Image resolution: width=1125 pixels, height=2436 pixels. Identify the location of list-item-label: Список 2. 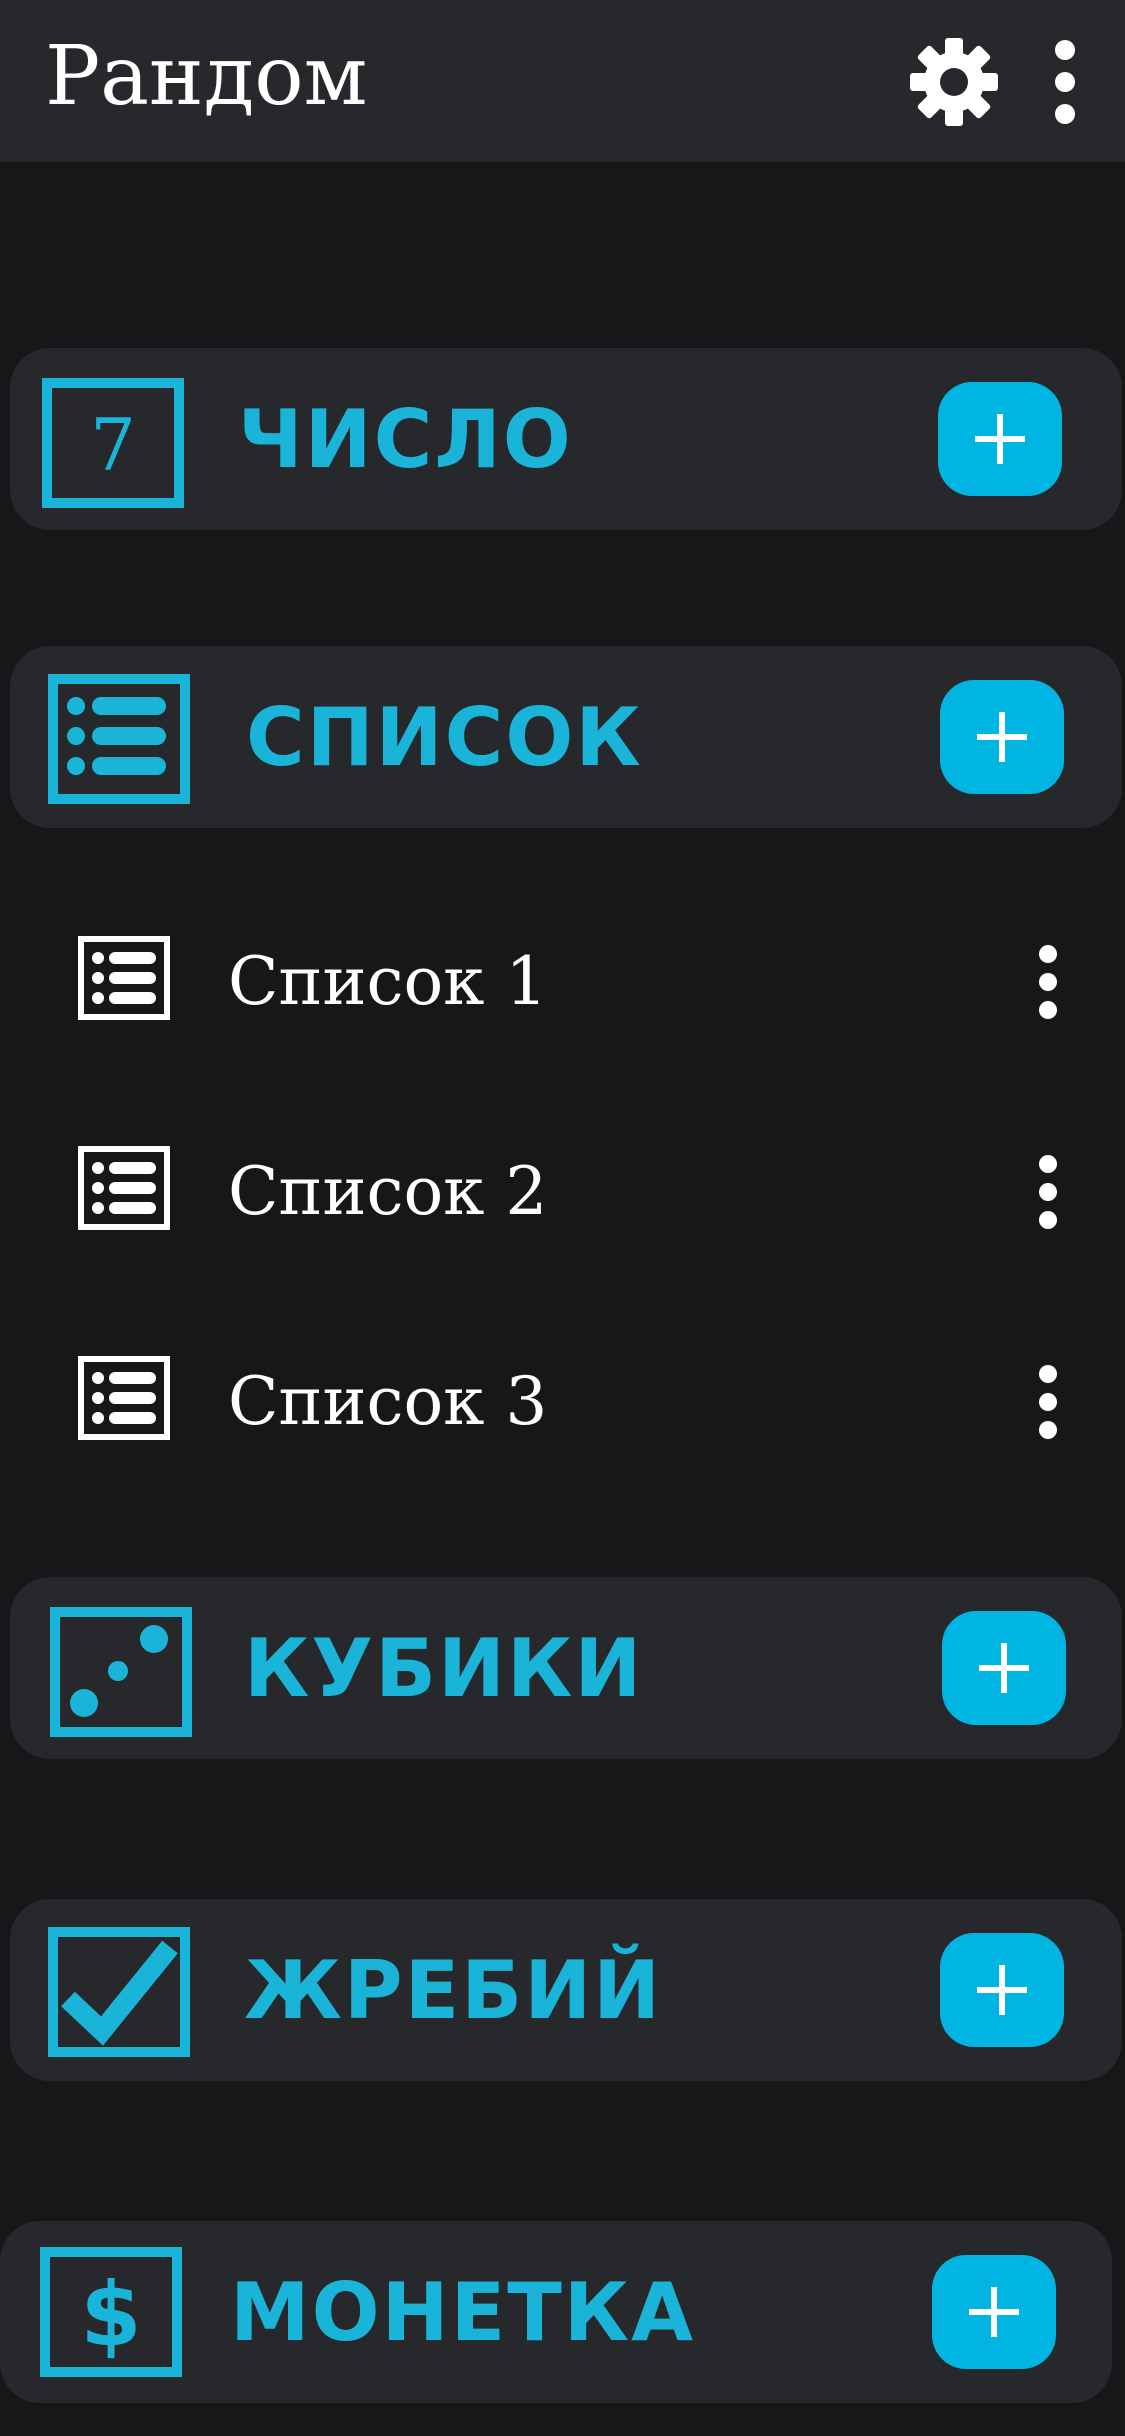
(388, 1191).